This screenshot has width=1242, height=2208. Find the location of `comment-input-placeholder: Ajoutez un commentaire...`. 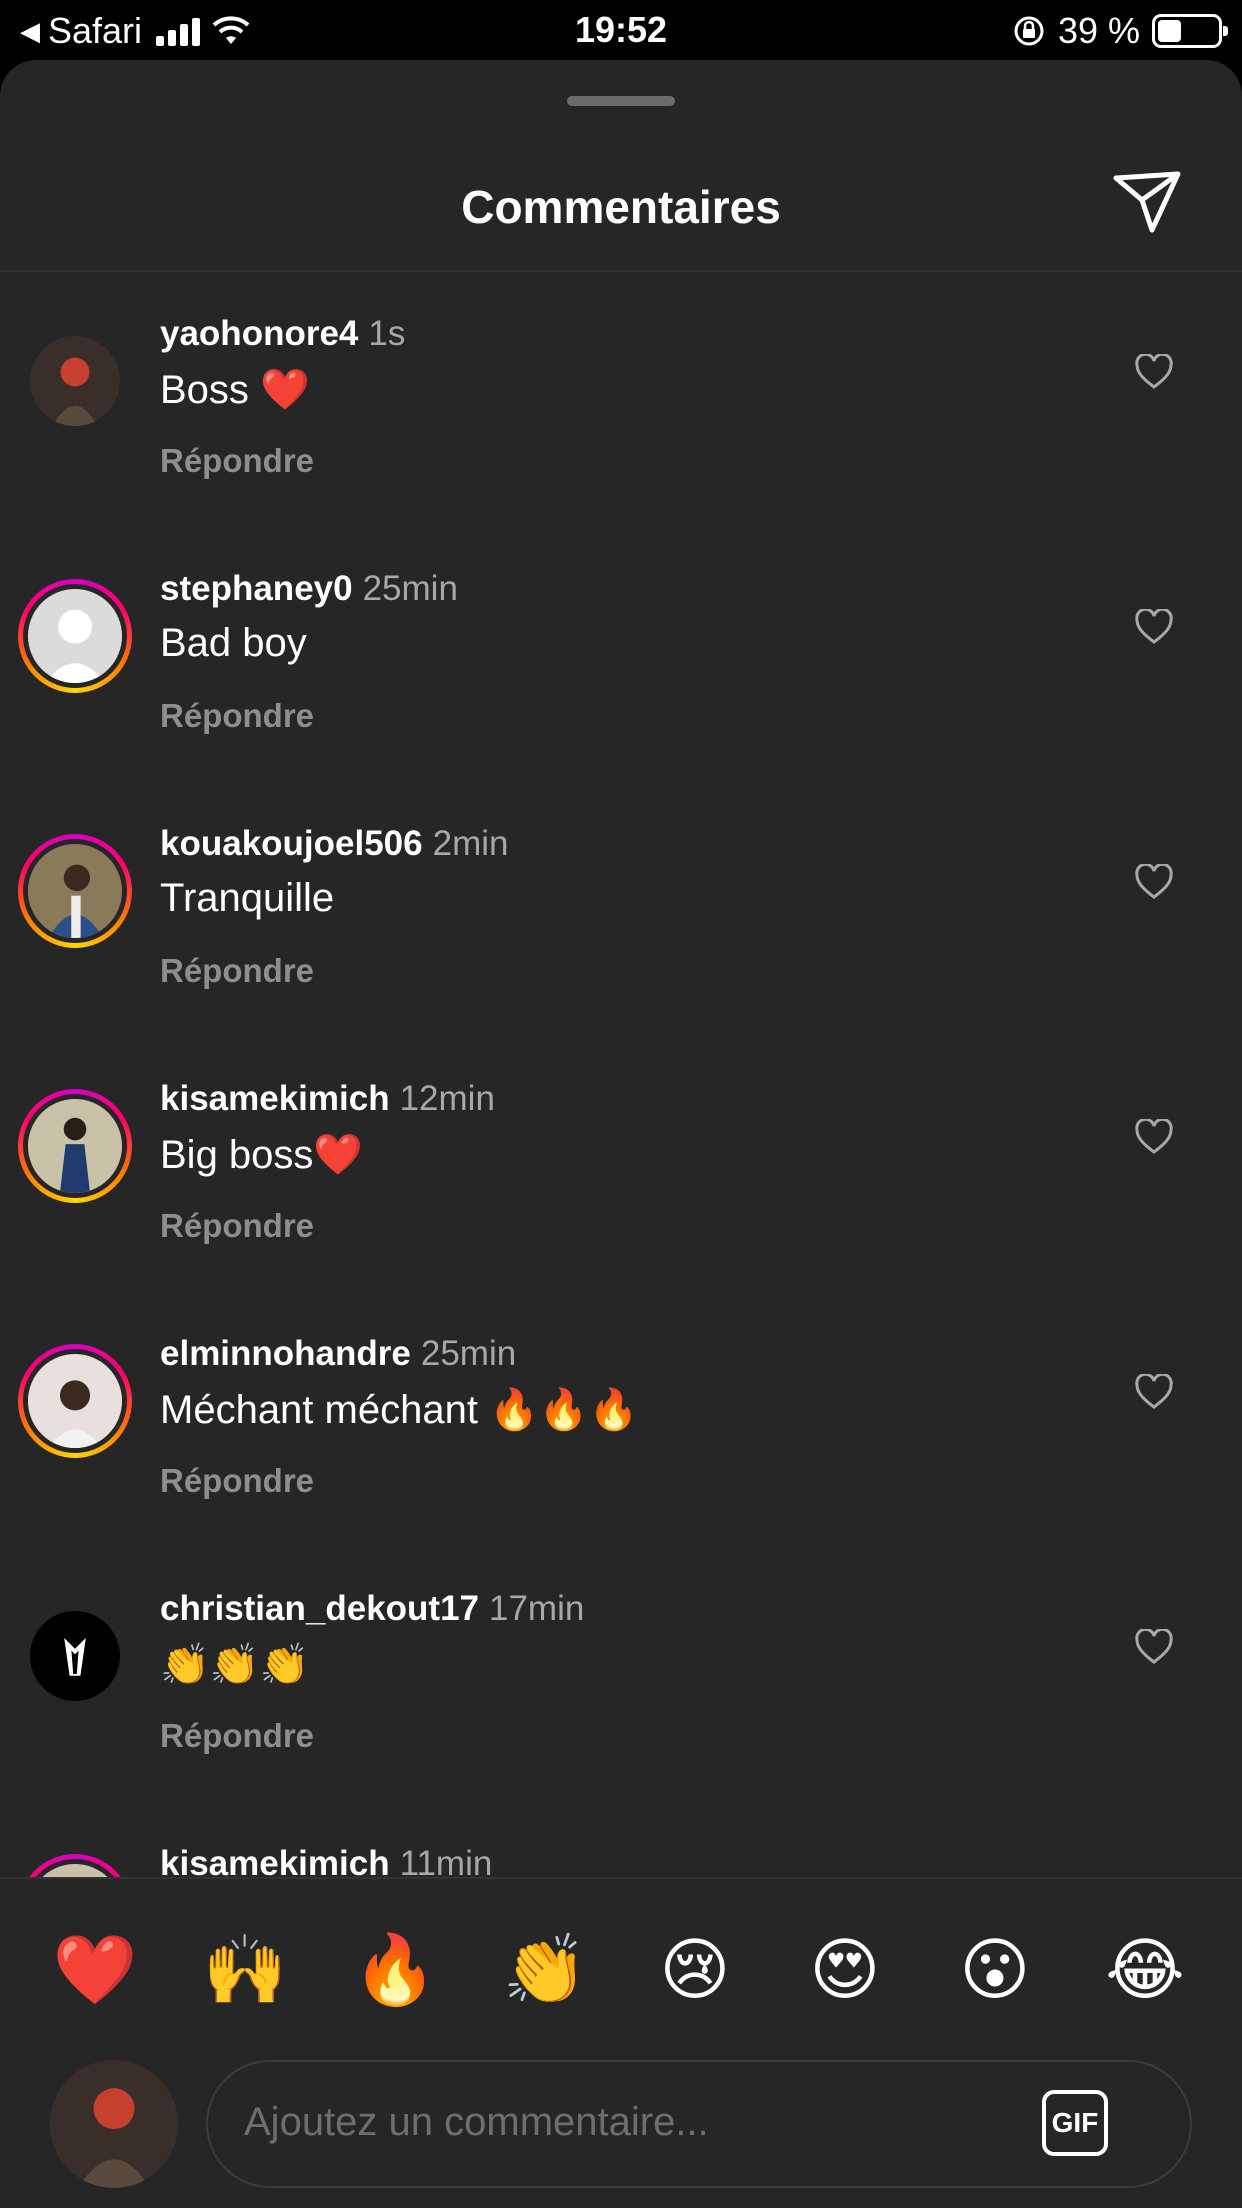

comment-input-placeholder: Ajoutez un commentaire... is located at coordinates (476, 2122).